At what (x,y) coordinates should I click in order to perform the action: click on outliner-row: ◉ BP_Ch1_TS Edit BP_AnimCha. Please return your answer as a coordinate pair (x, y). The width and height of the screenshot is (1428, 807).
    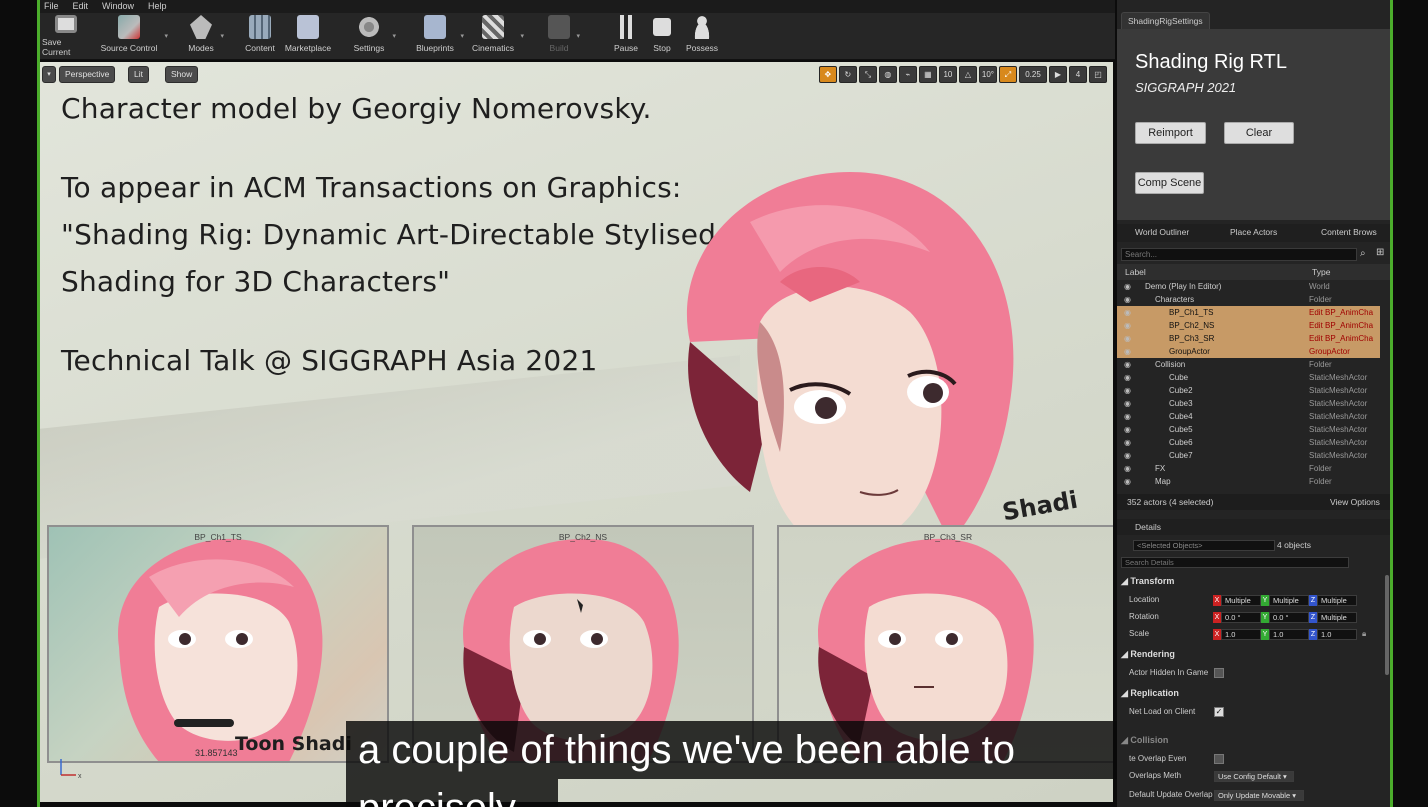
    Looking at the image, I should click on (1248, 312).